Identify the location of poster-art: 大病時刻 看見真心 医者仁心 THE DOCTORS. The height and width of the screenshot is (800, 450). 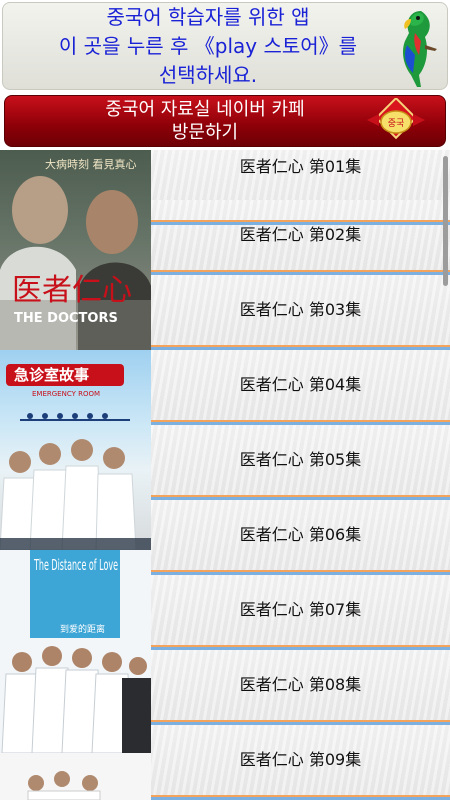
(75, 250).